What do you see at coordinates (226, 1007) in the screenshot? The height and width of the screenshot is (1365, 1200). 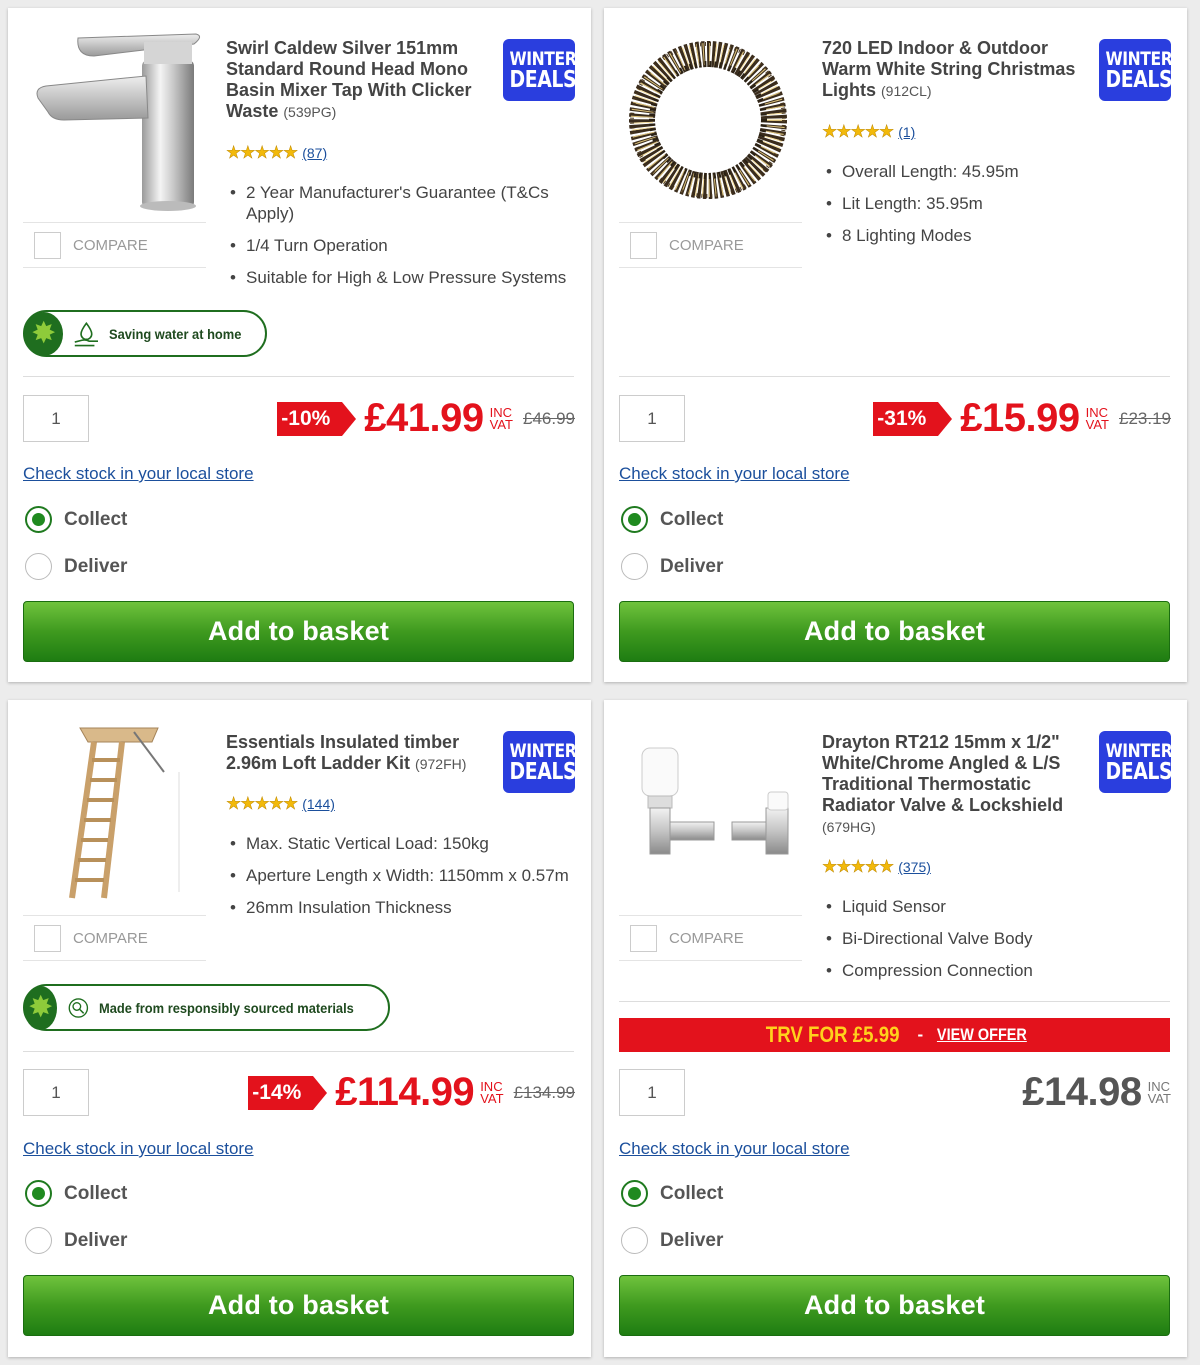 I see `eco-label-text: Made from responsibly sourced materials` at bounding box center [226, 1007].